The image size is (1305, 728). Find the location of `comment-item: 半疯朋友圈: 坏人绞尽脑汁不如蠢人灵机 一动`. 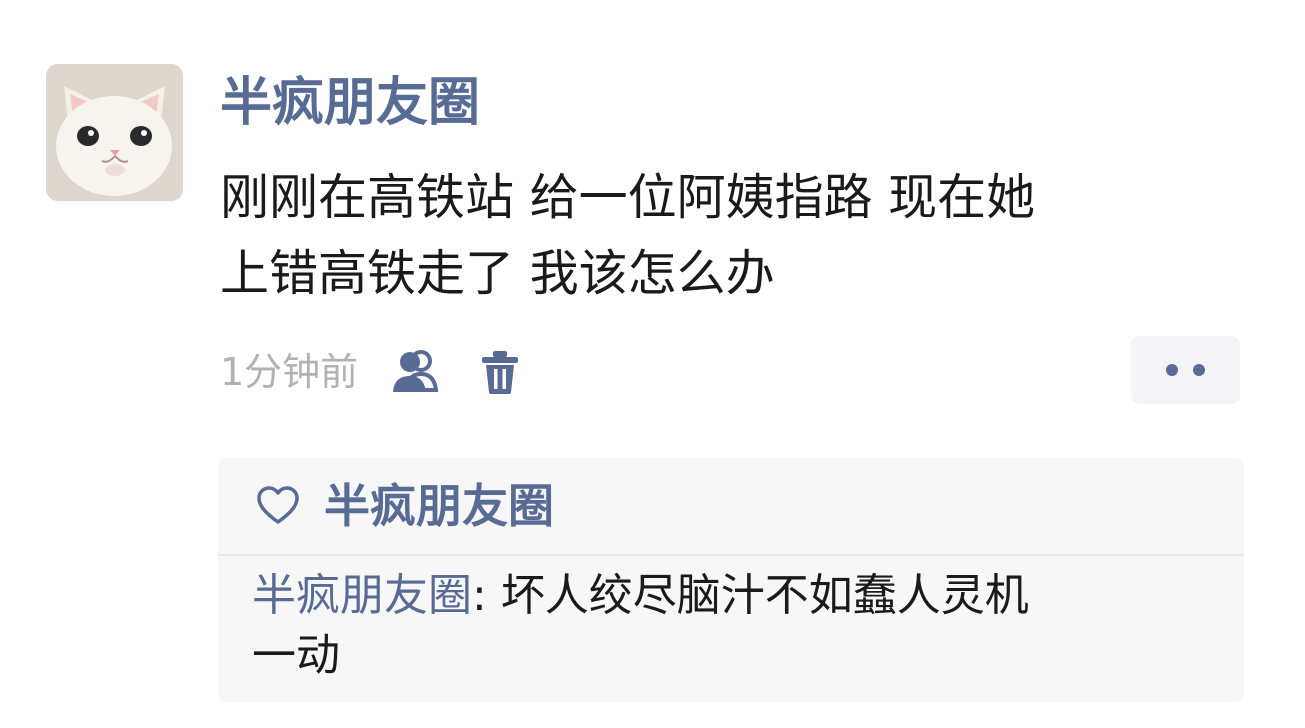

comment-item: 半疯朋友圈: 坏人绞尽脑汁不如蠢人灵机 一动 is located at coordinates (732, 626).